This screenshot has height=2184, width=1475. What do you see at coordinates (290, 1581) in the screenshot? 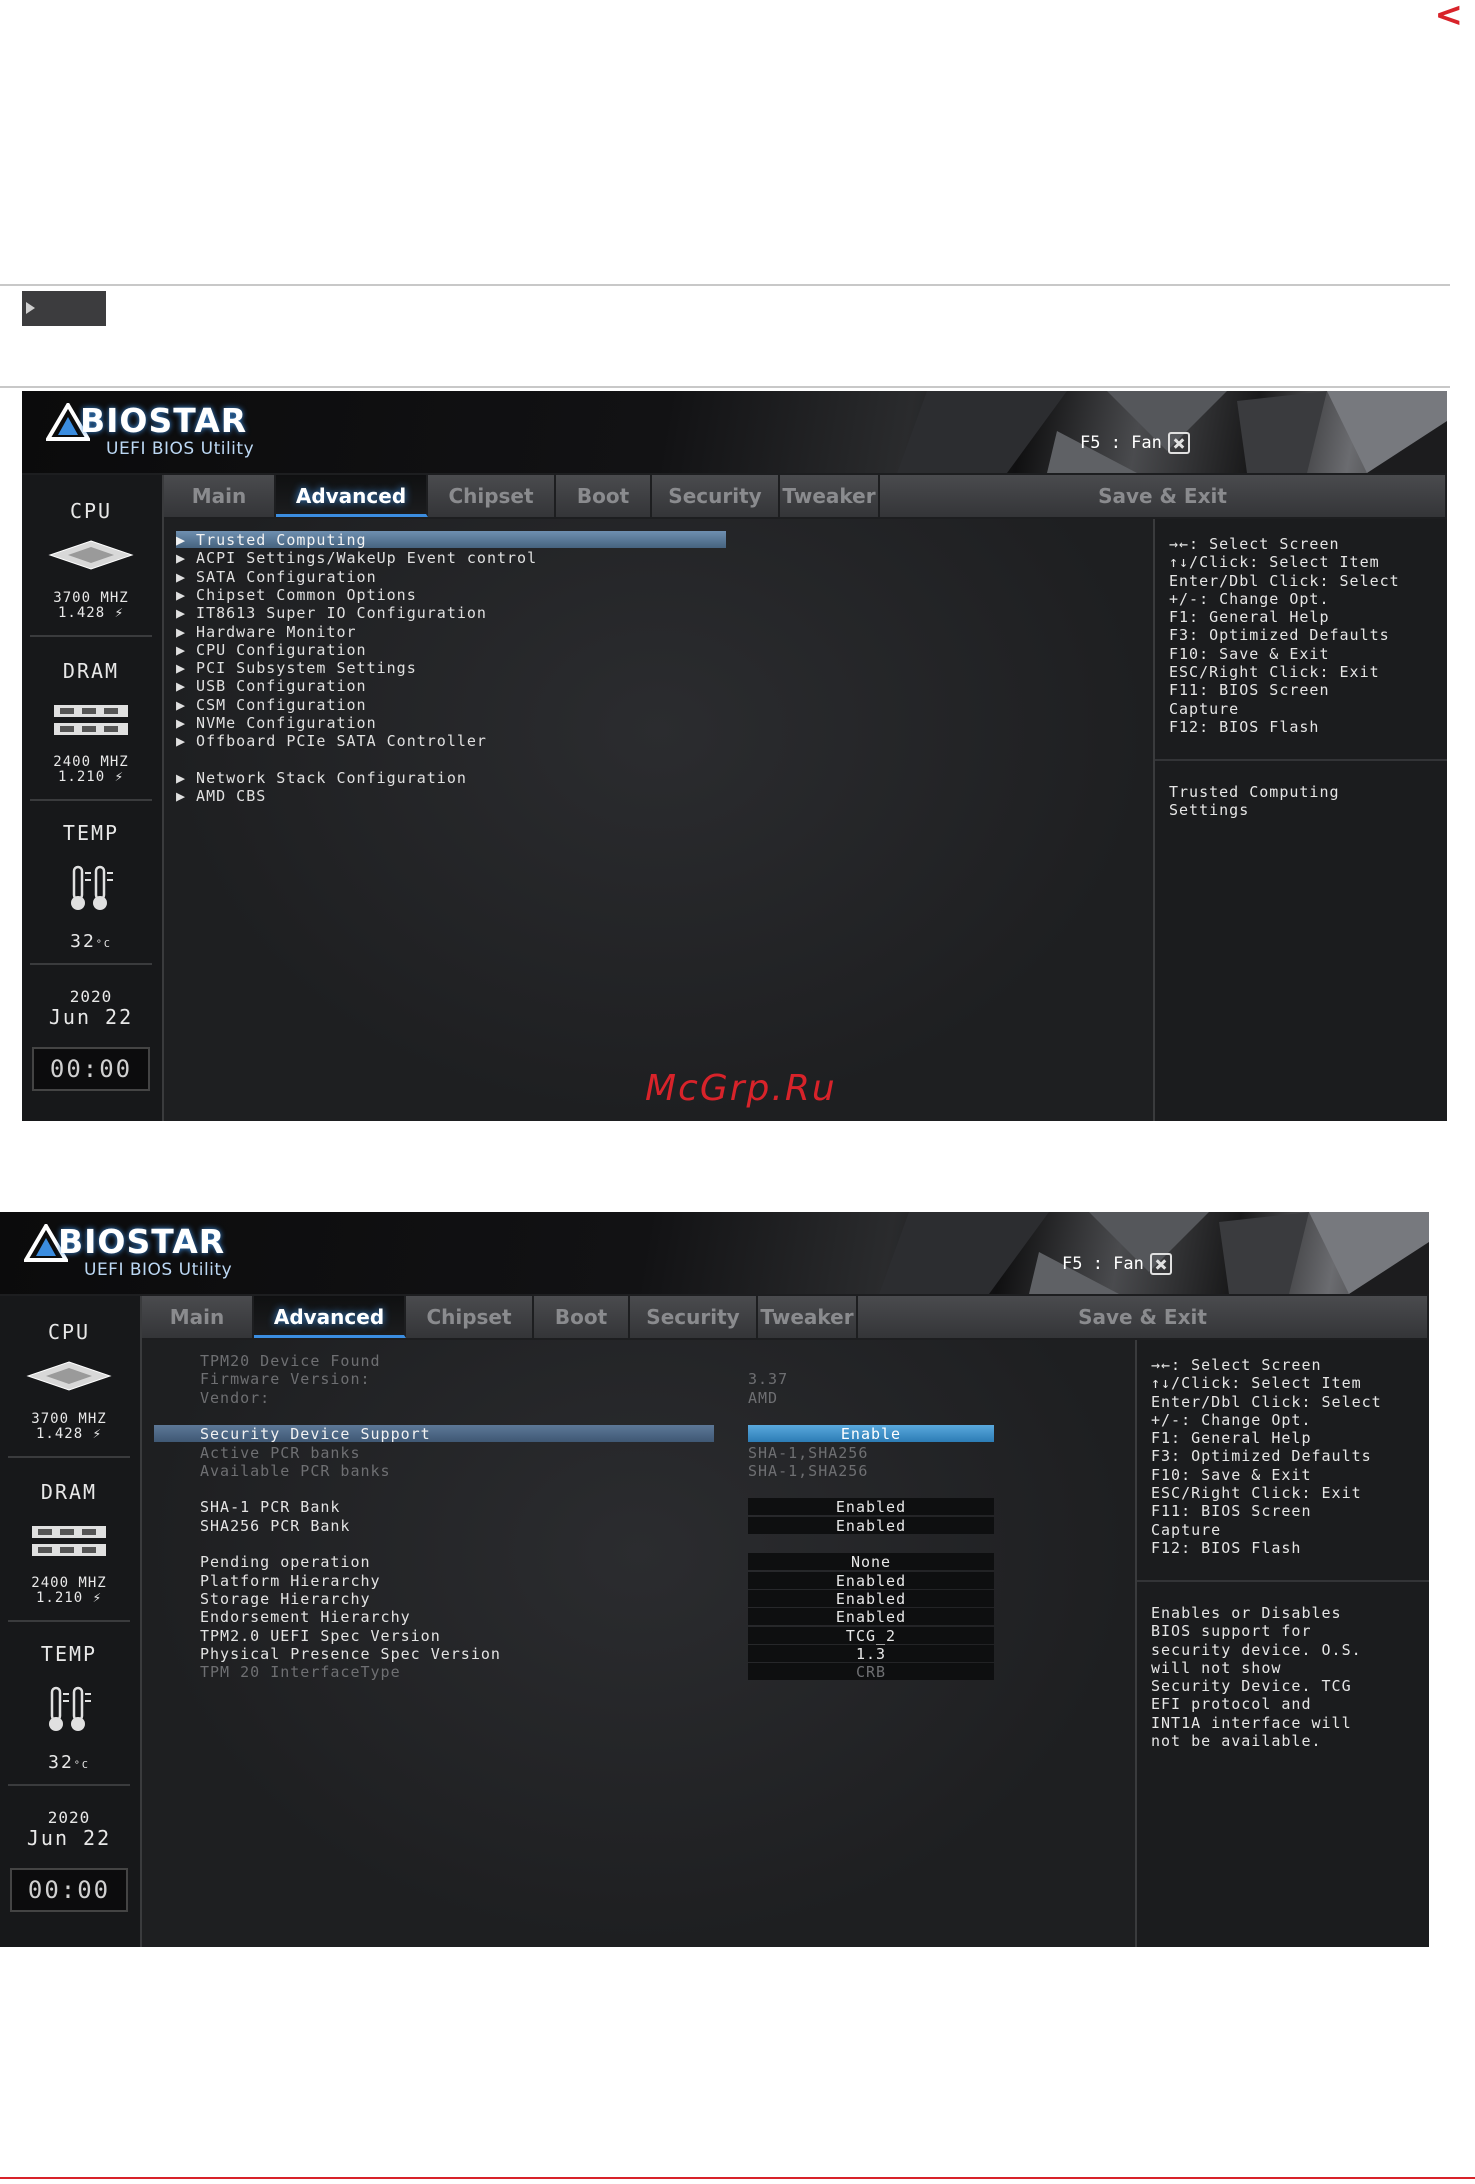
I see `option-label-platform-hierarchy: Platform Hierarchy` at bounding box center [290, 1581].